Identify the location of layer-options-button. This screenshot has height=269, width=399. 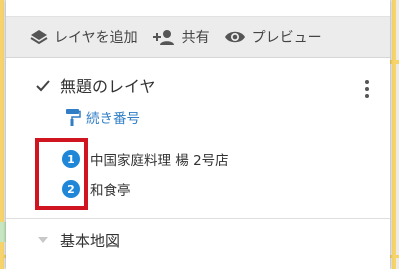
(367, 90).